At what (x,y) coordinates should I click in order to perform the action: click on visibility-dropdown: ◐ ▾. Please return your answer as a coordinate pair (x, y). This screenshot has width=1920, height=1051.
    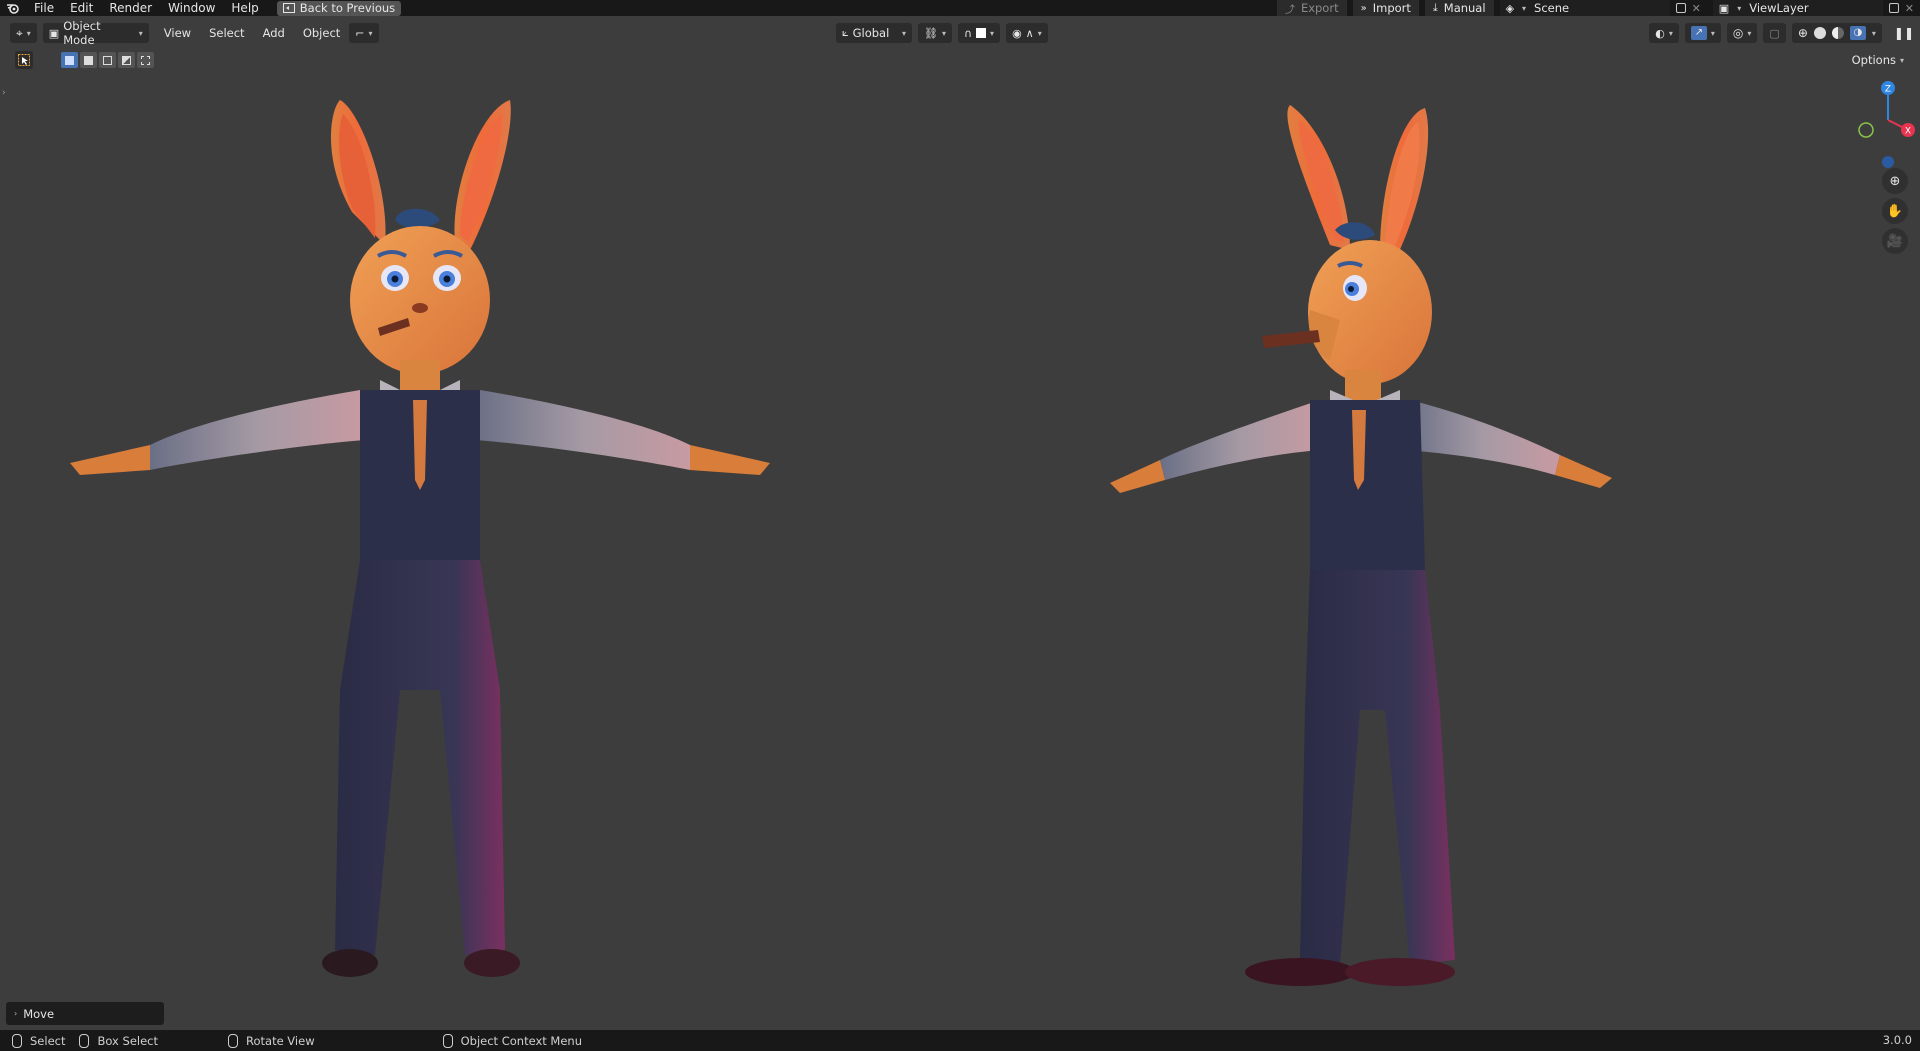
    Looking at the image, I should click on (1664, 33).